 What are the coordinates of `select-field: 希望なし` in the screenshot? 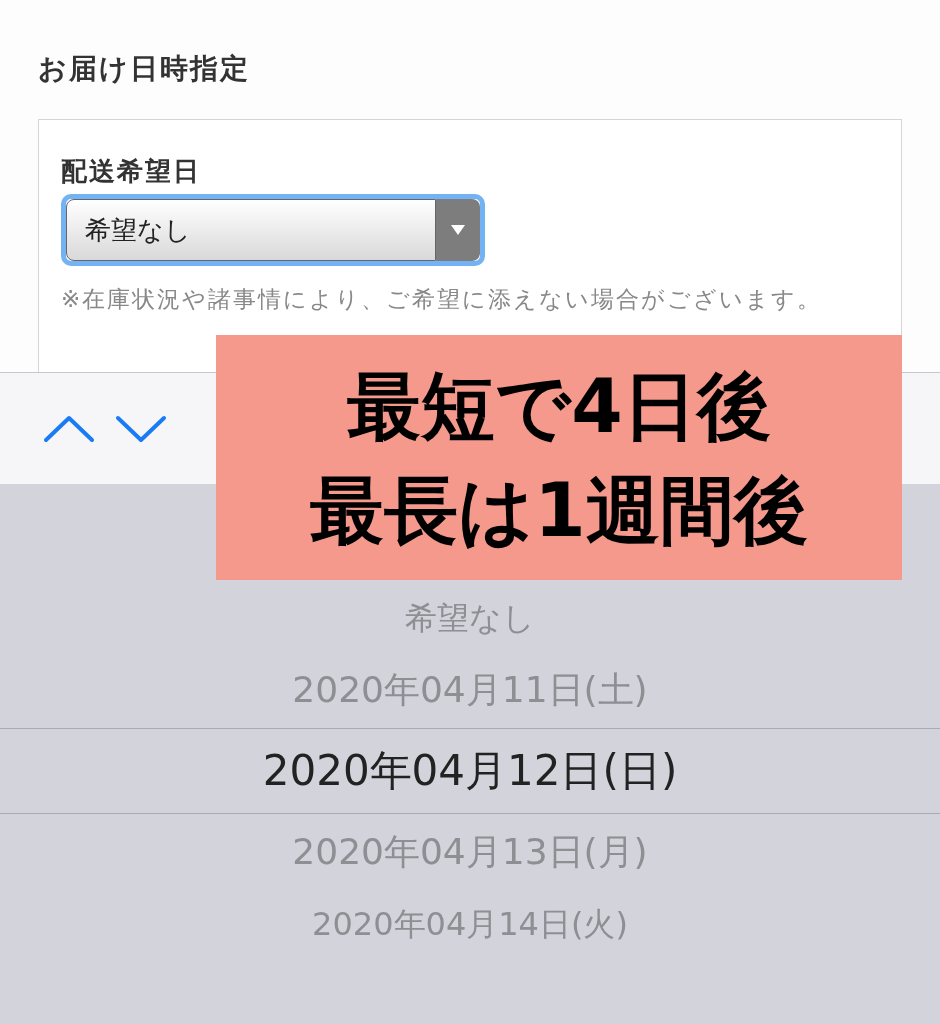 It's located at (273, 230).